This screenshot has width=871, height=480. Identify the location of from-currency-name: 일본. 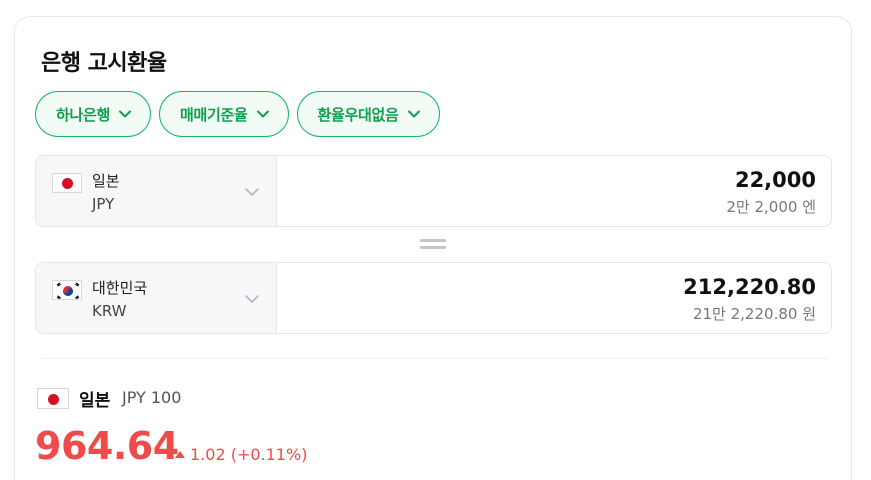
(106, 181).